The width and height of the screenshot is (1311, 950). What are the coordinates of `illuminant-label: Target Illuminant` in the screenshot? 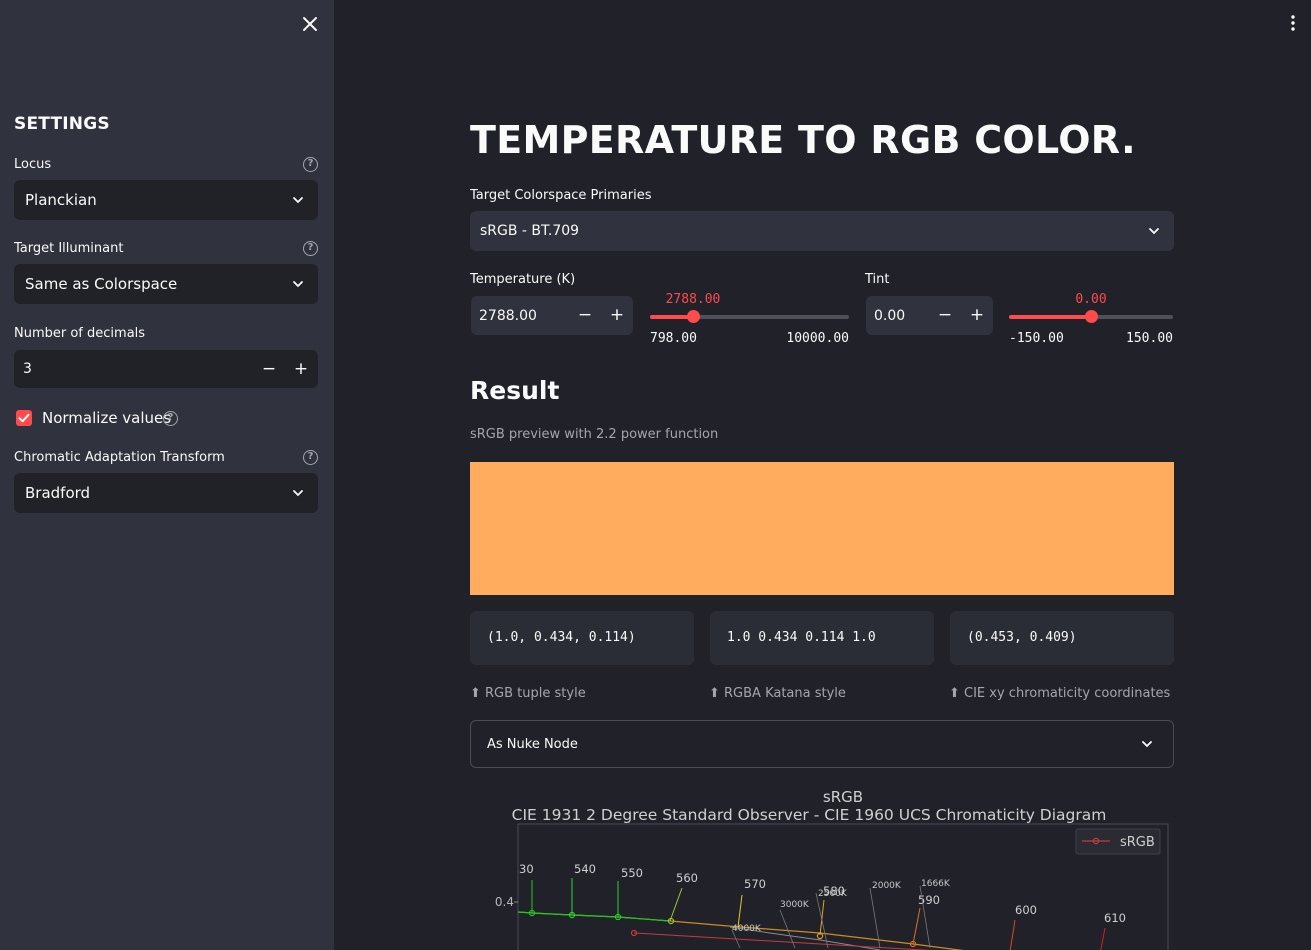 It's located at (69, 248).